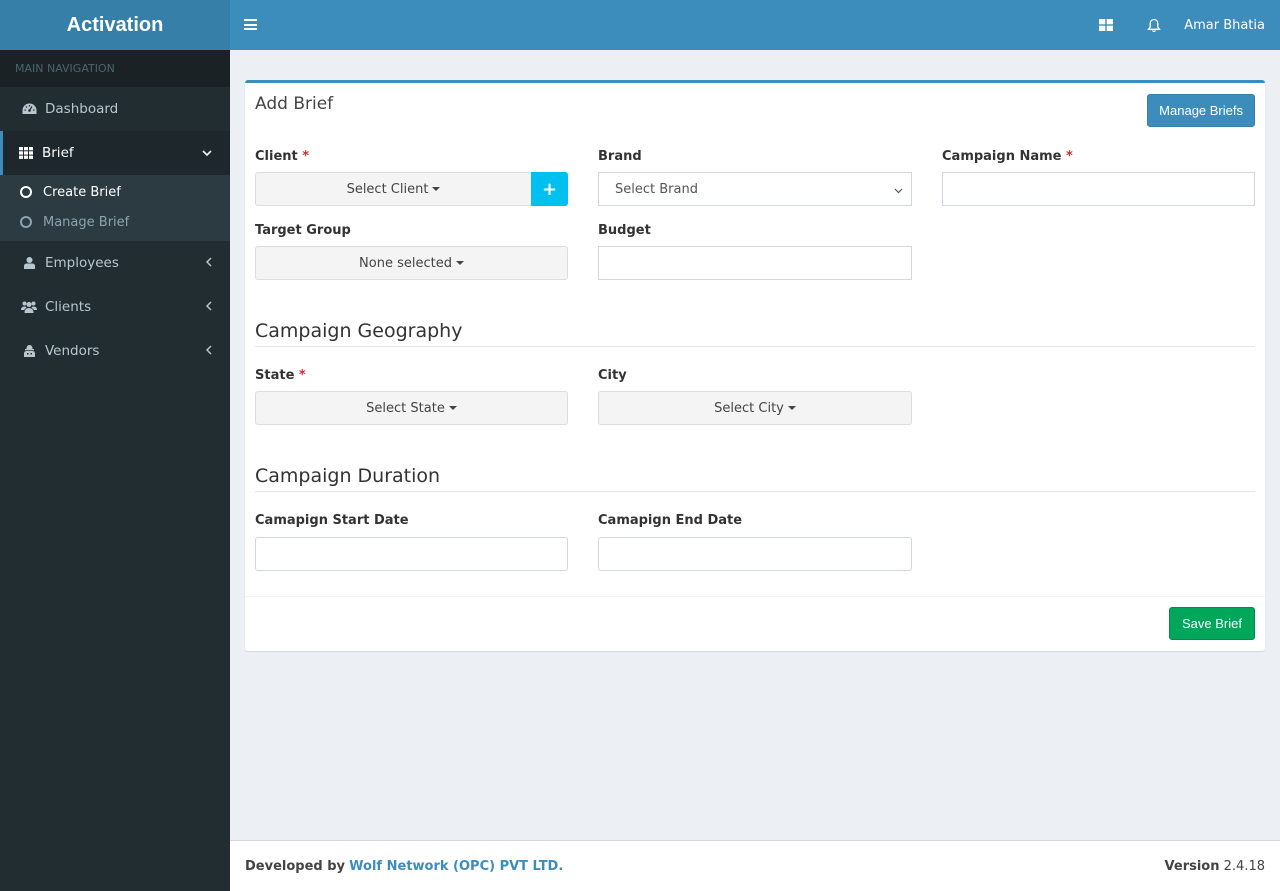 The width and height of the screenshot is (1280, 891). I want to click on hamburger-icon, so click(250, 20).